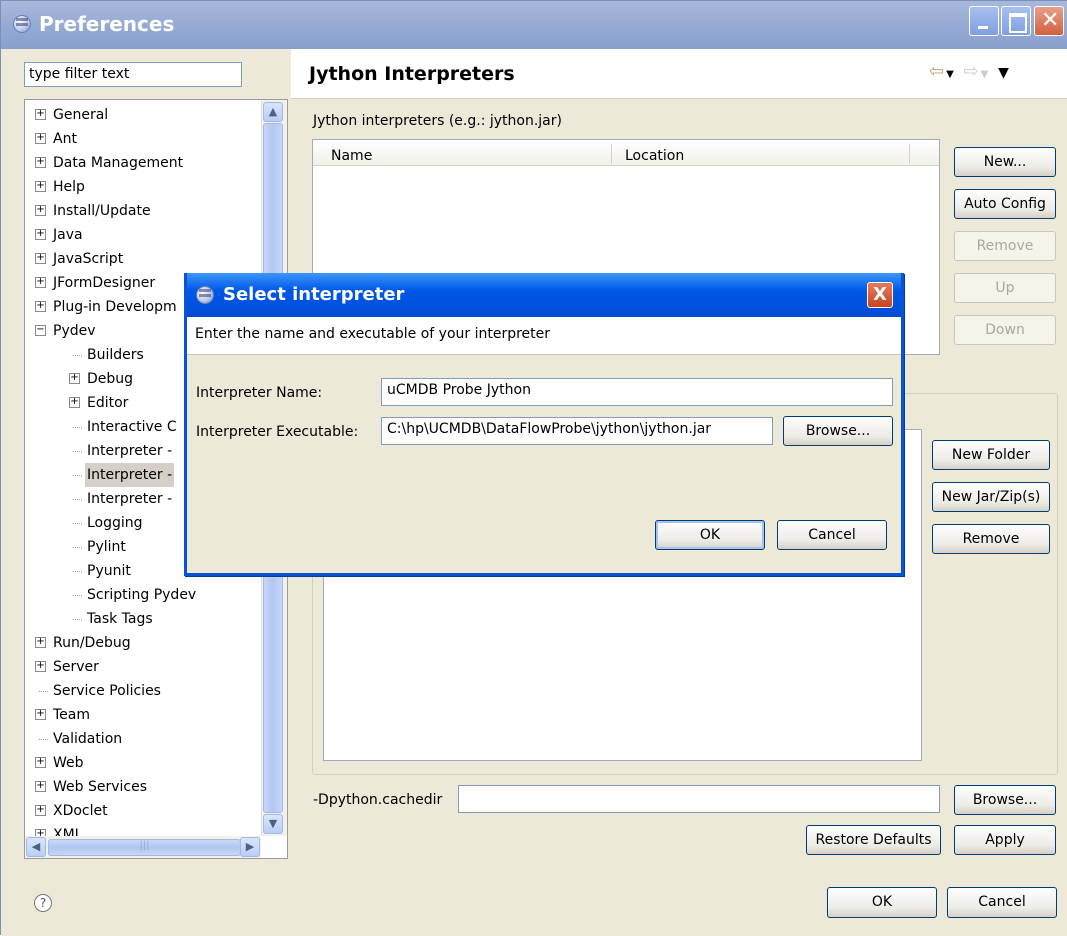 The width and height of the screenshot is (1067, 936). What do you see at coordinates (259, 393) in the screenshot?
I see `interpreter-name-label: Interpreter Name:` at bounding box center [259, 393].